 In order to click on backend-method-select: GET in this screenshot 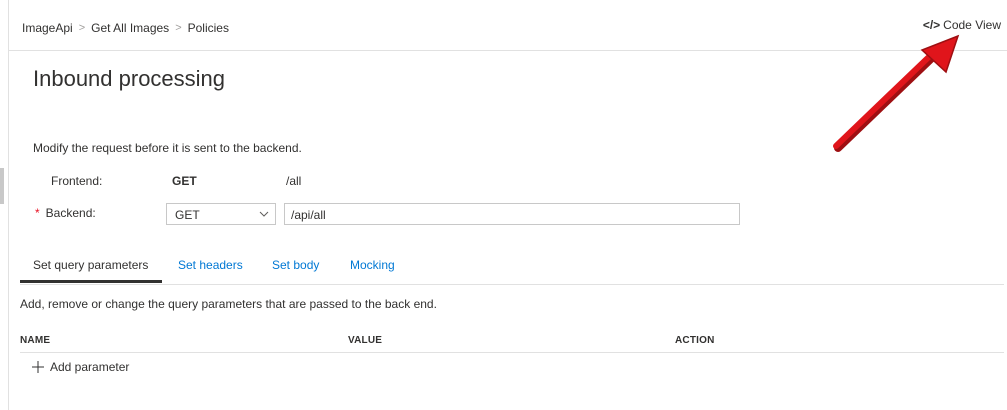, I will do `click(221, 214)`.